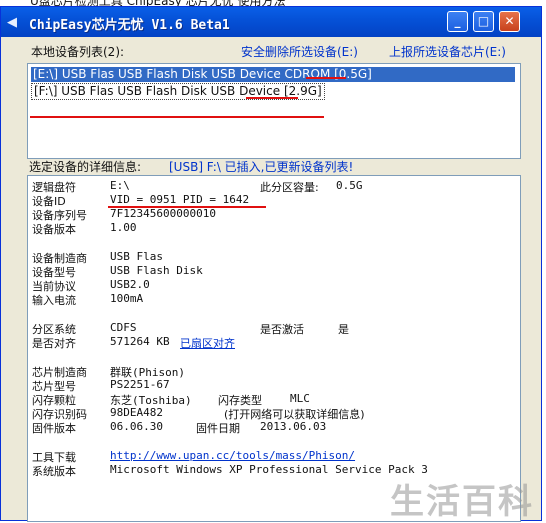 Image resolution: width=546 pixels, height=523 pixels. Describe the element at coordinates (293, 426) in the screenshot. I see `firmware-date-value: 2013.06.03` at that location.